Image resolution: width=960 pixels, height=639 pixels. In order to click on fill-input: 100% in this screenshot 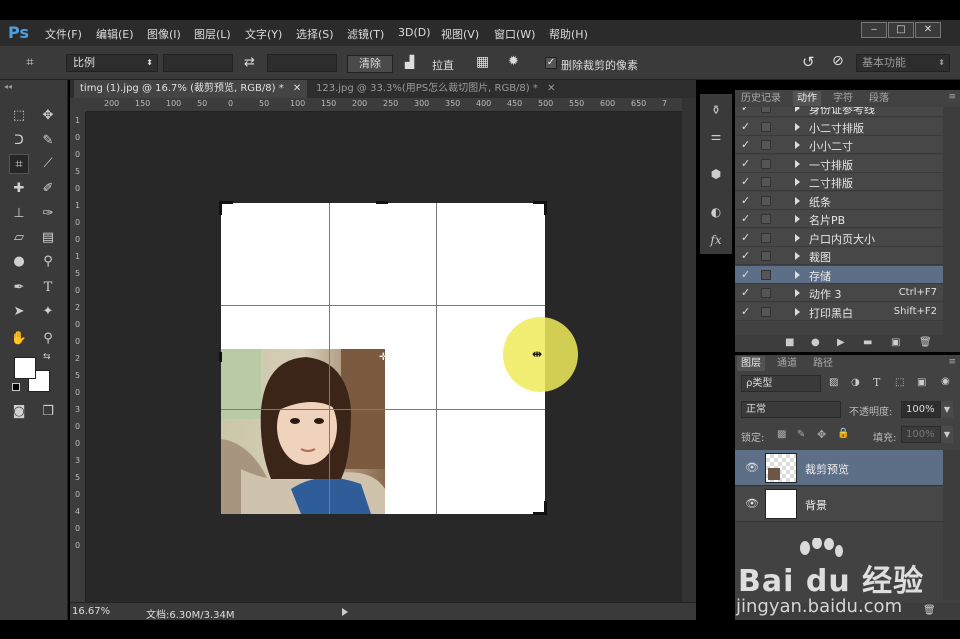, I will do `click(921, 434)`.